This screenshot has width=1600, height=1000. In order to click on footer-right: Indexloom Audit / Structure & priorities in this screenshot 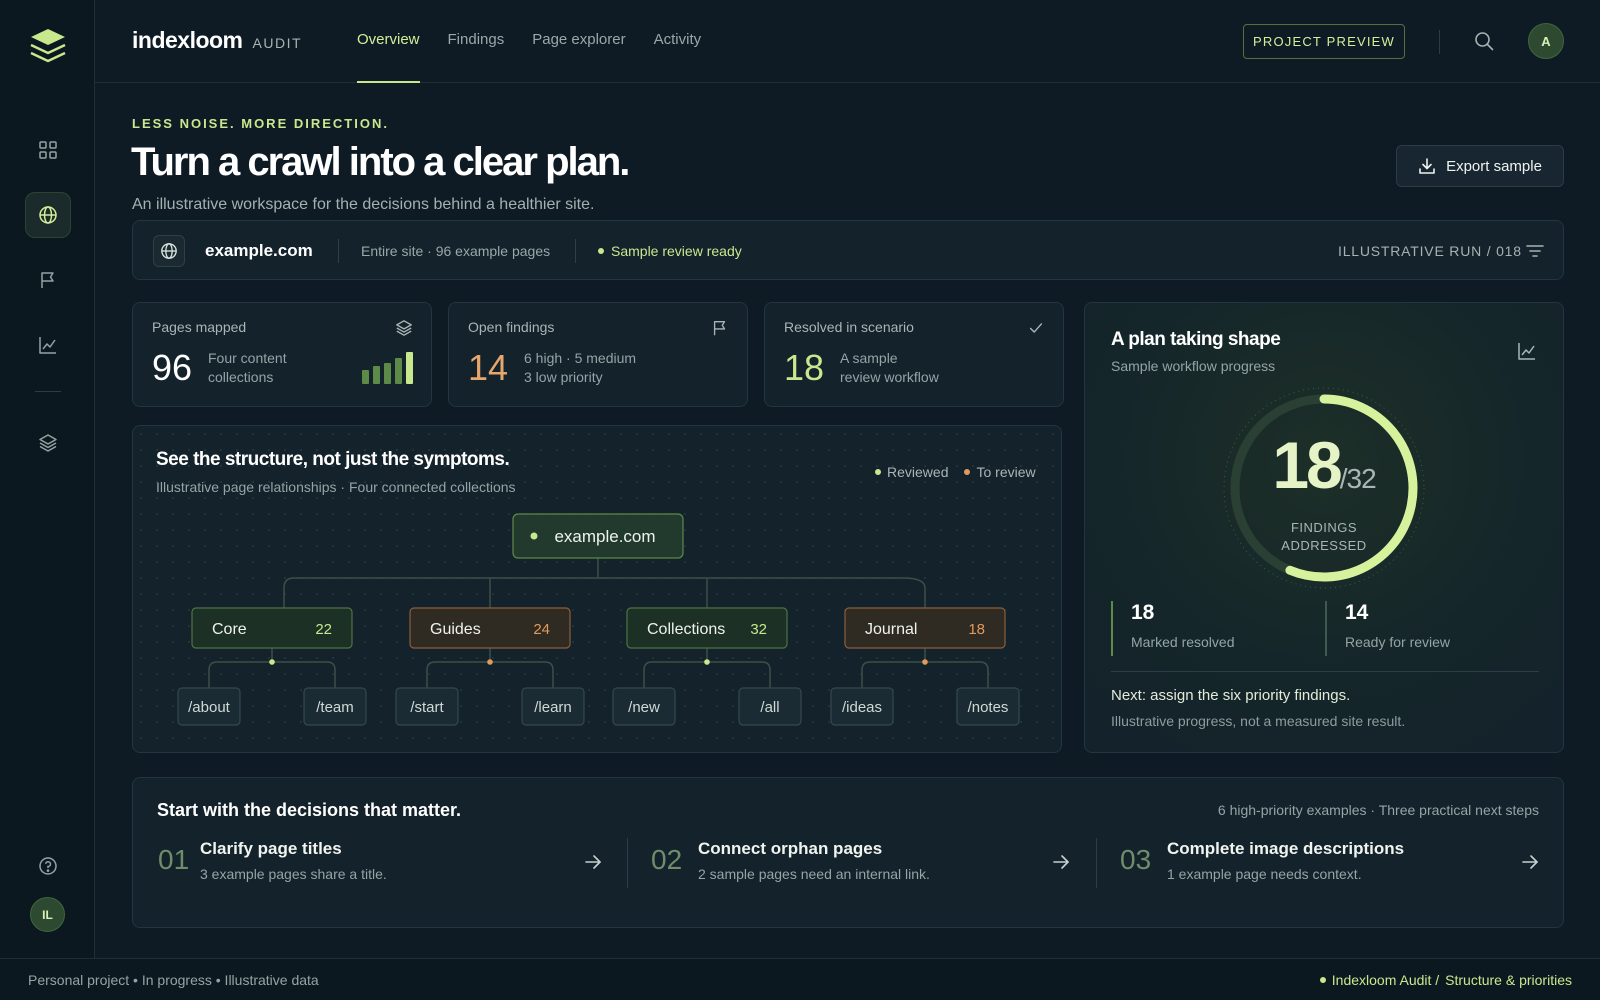, I will do `click(1445, 980)`.